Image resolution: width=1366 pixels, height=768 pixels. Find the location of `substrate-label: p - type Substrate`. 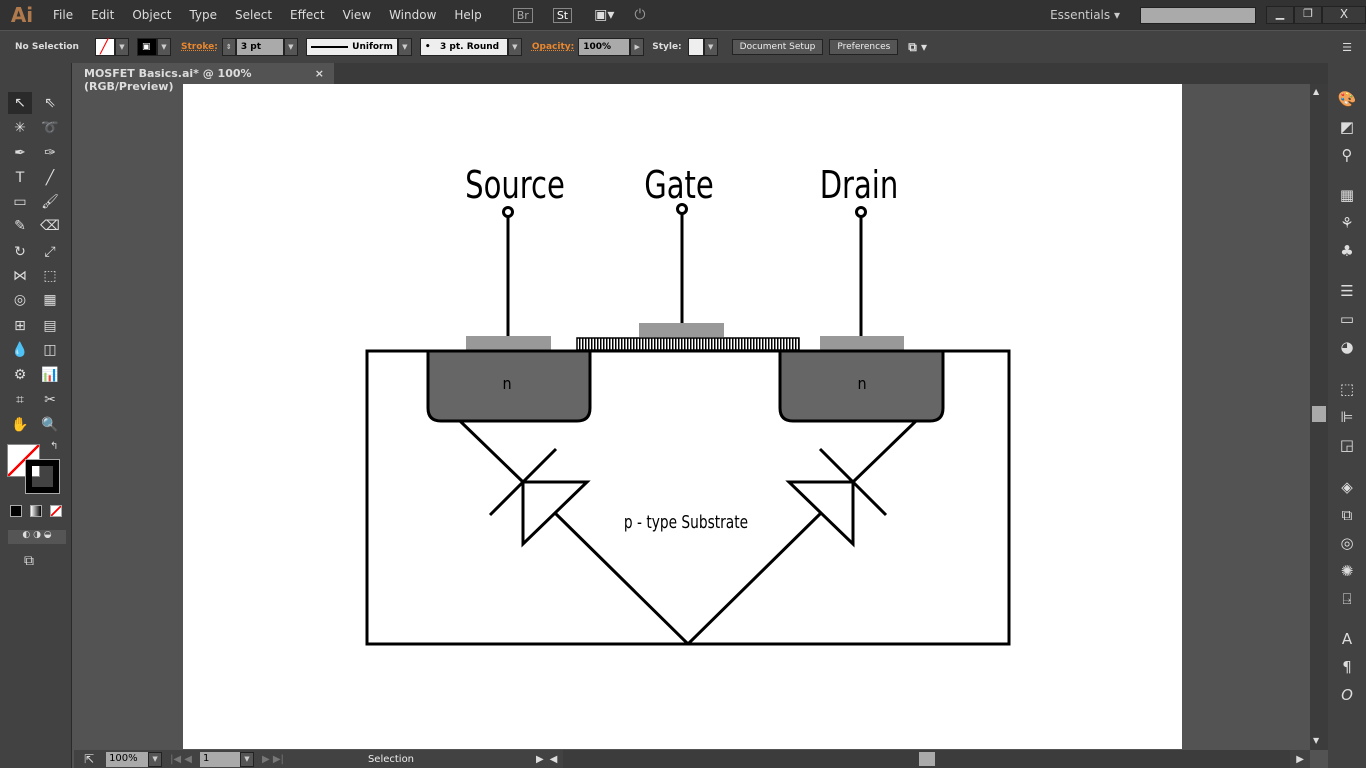

substrate-label: p - type Substrate is located at coordinates (686, 522).